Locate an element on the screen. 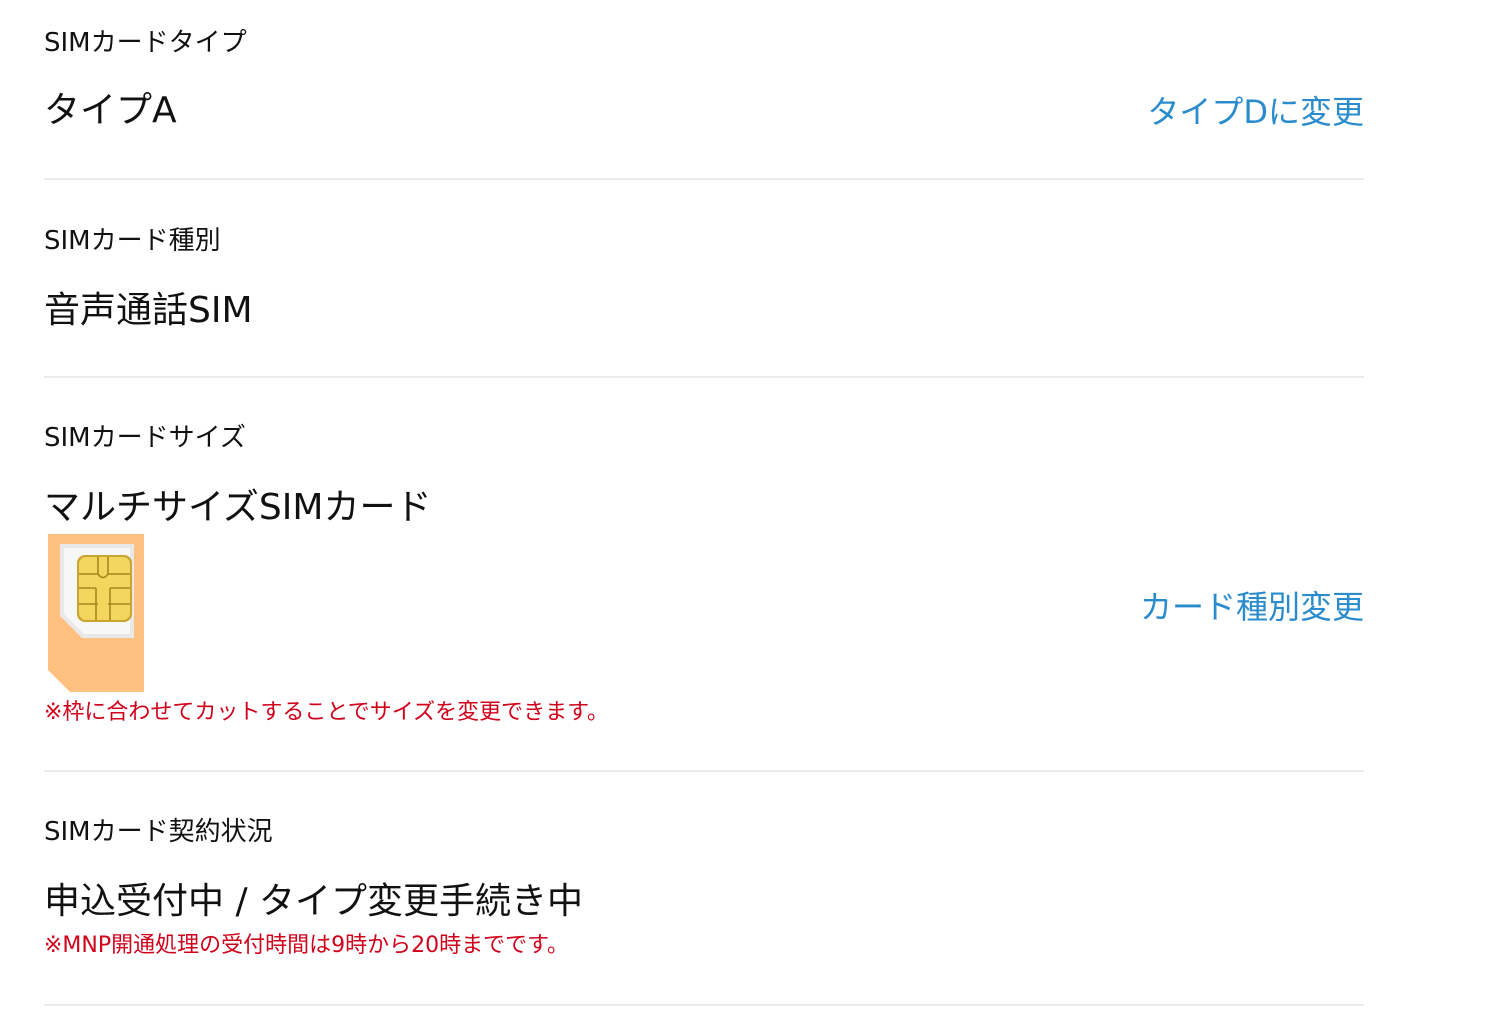  multi-size-sim-card-icon is located at coordinates (96, 613).